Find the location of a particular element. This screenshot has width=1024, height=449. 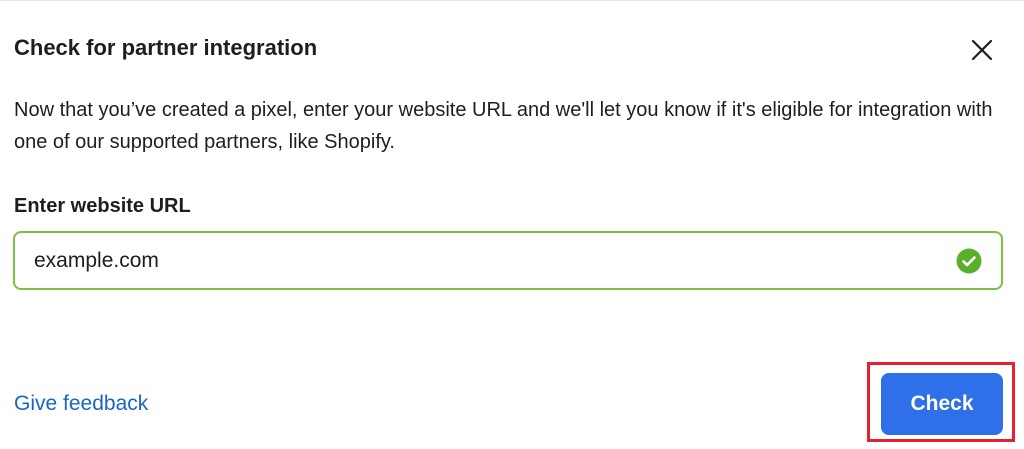

website-url-label: Enter website URL is located at coordinates (102, 206).